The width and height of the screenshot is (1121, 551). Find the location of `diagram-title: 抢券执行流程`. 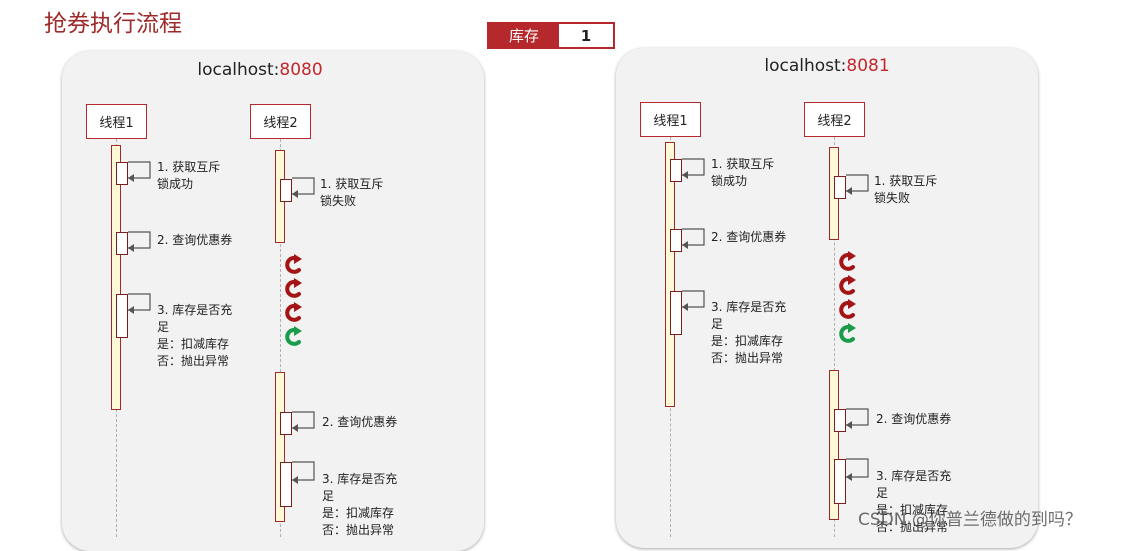

diagram-title: 抢券执行流程 is located at coordinates (113, 24).